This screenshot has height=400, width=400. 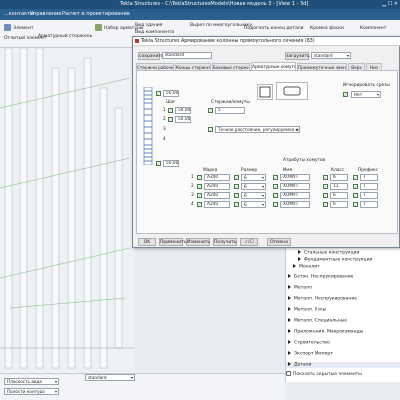 What do you see at coordinates (343, 253) in the screenshot?
I see `tree-item: Стальные конструкции` at bounding box center [343, 253].